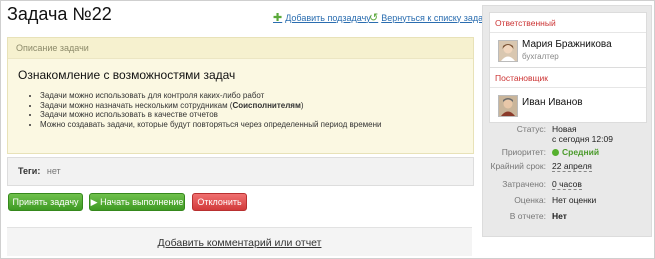  What do you see at coordinates (567, 44) in the screenshot?
I see `responsible-name: Мария Бражникова` at bounding box center [567, 44].